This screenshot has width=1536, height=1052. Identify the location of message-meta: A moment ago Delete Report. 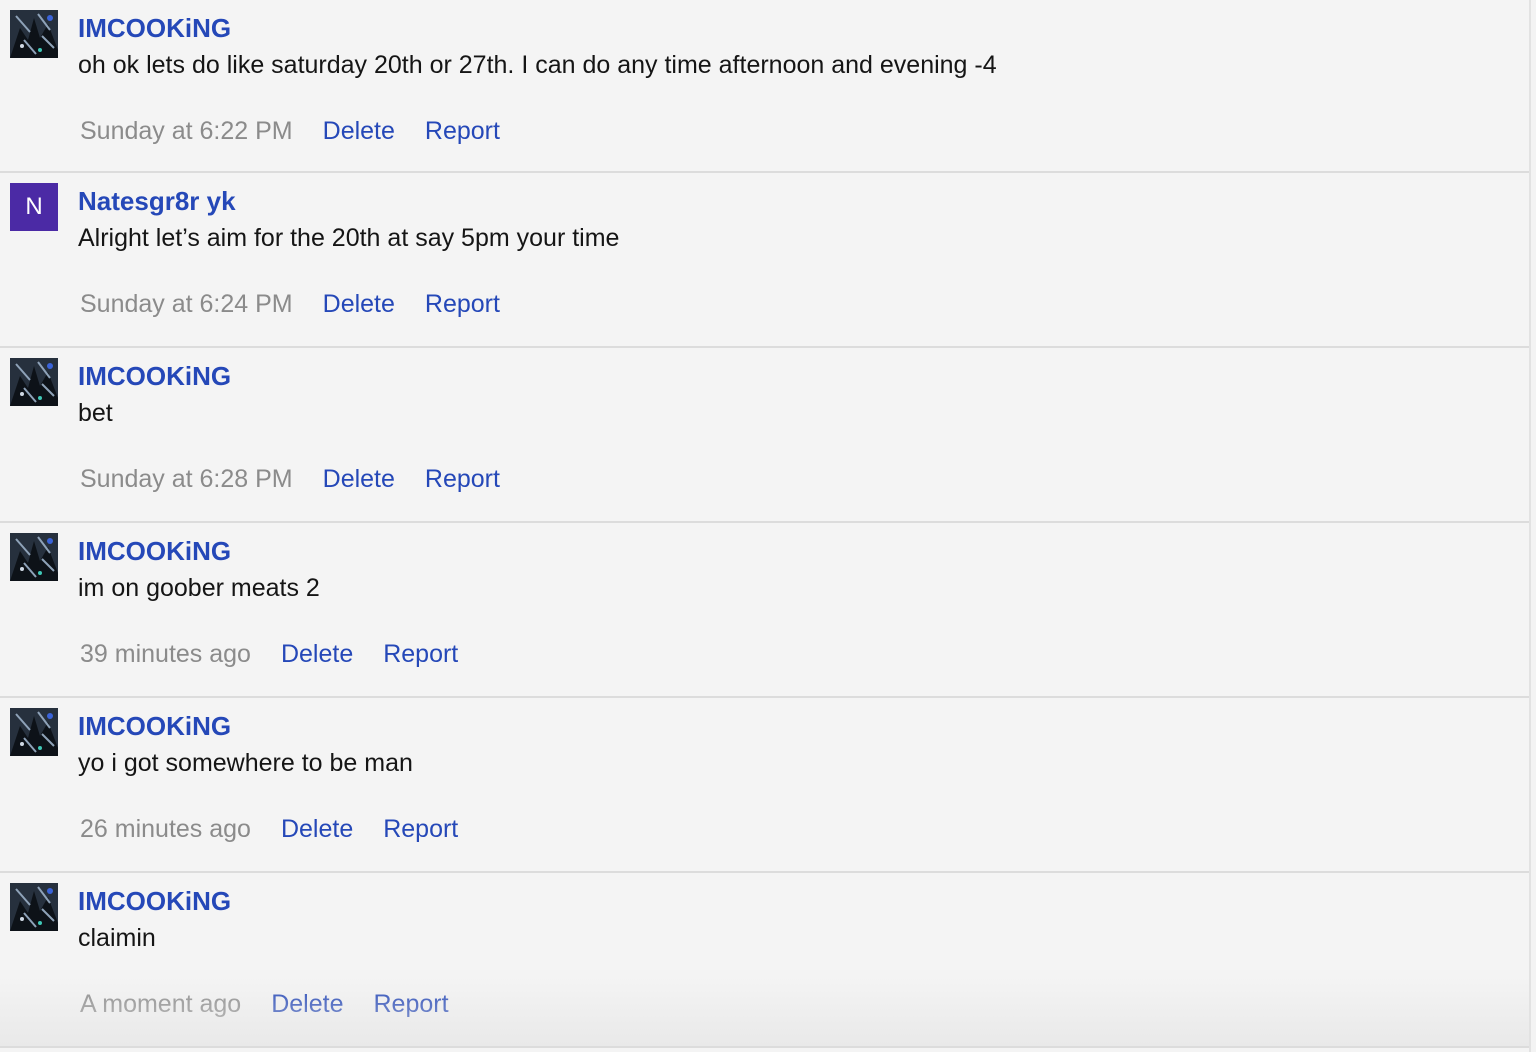
(279, 1004).